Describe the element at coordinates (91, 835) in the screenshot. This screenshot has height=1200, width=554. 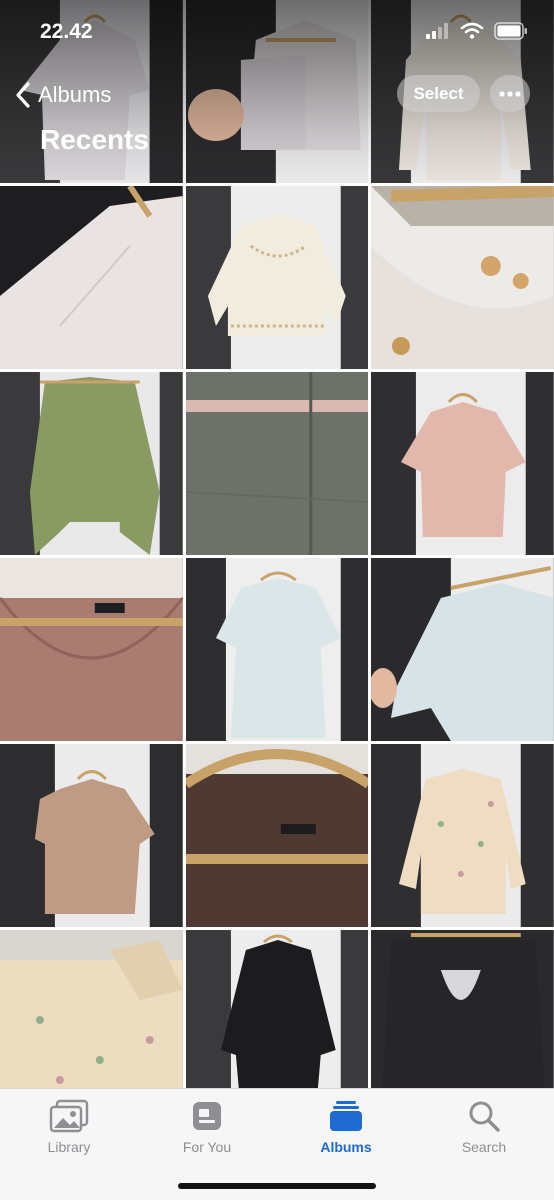
I see `photo-tan-vneck-top` at that location.